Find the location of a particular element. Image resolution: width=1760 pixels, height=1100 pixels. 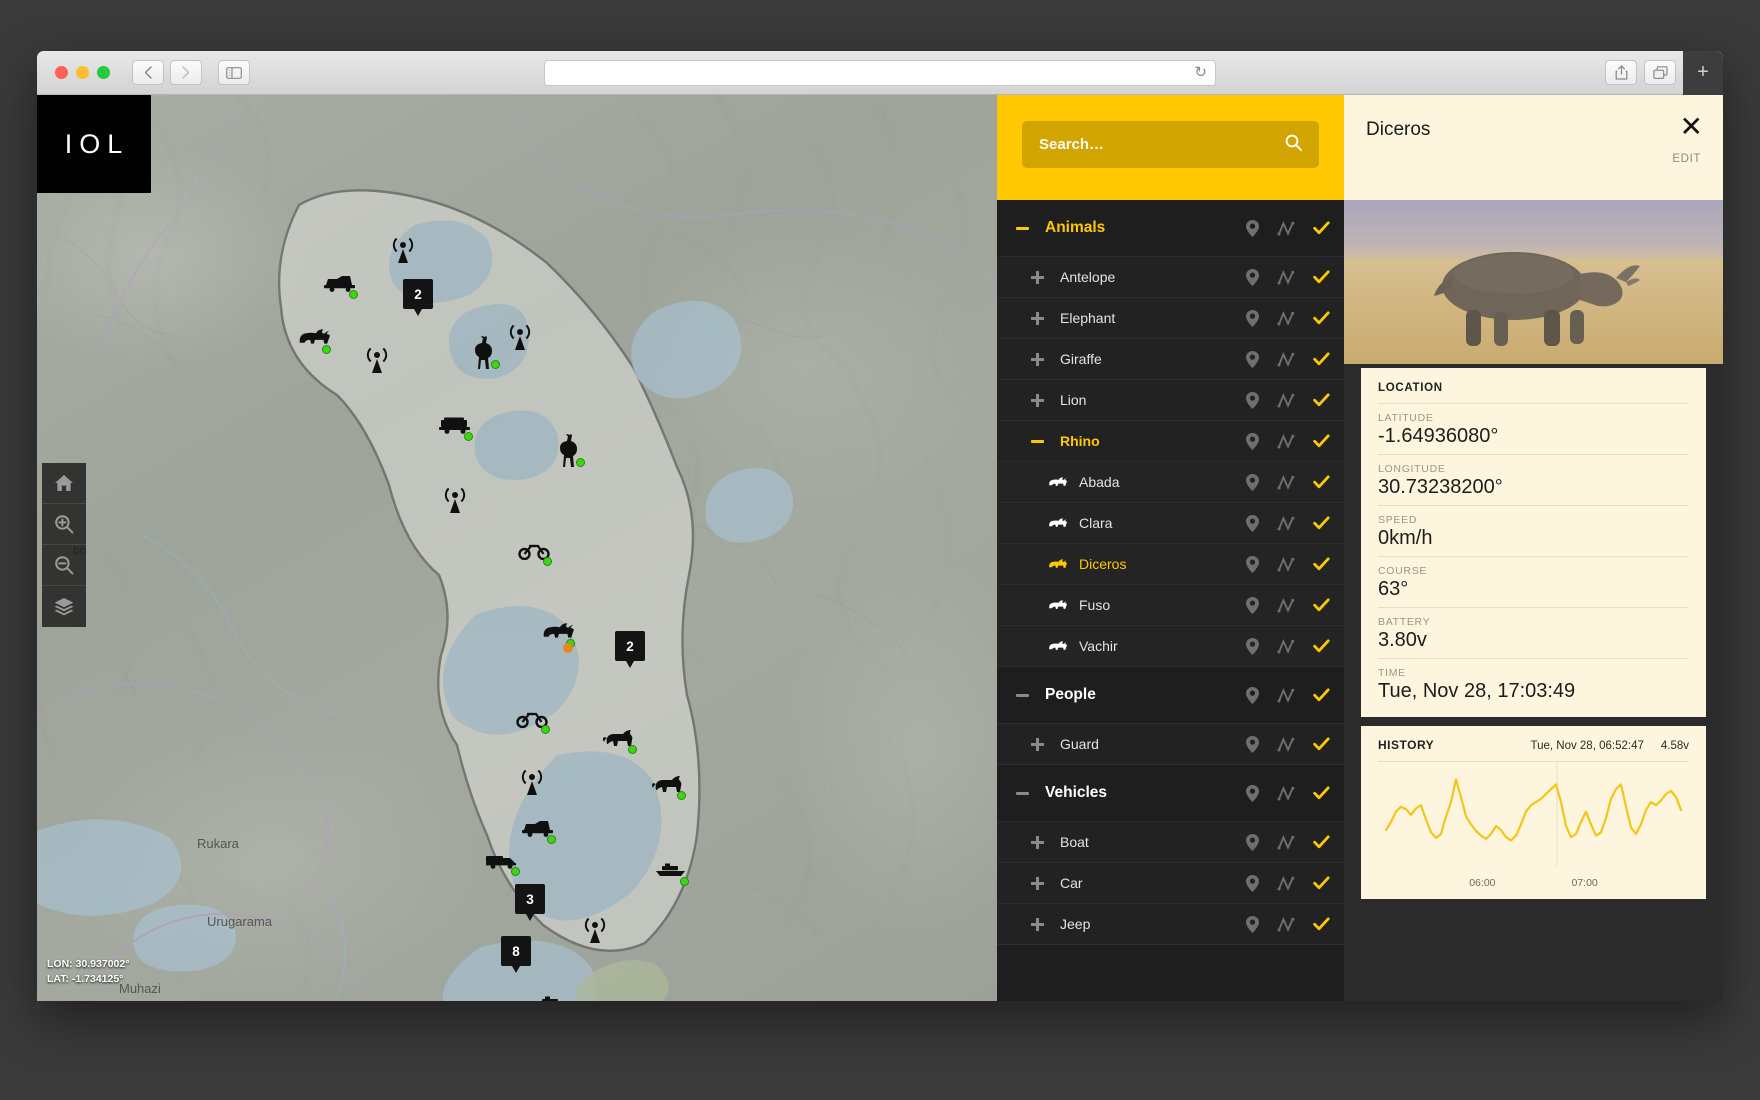

window-controls is located at coordinates (82, 72).